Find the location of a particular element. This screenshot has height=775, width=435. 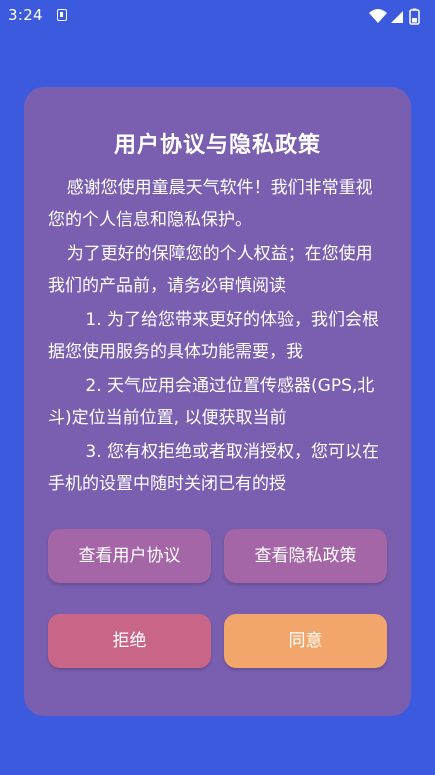

signal-icon is located at coordinates (397, 17).